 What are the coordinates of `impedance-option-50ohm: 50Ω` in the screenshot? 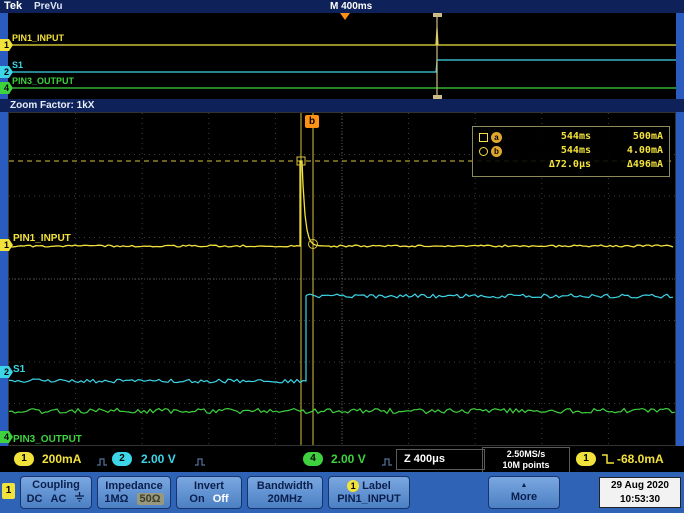 It's located at (150, 499).